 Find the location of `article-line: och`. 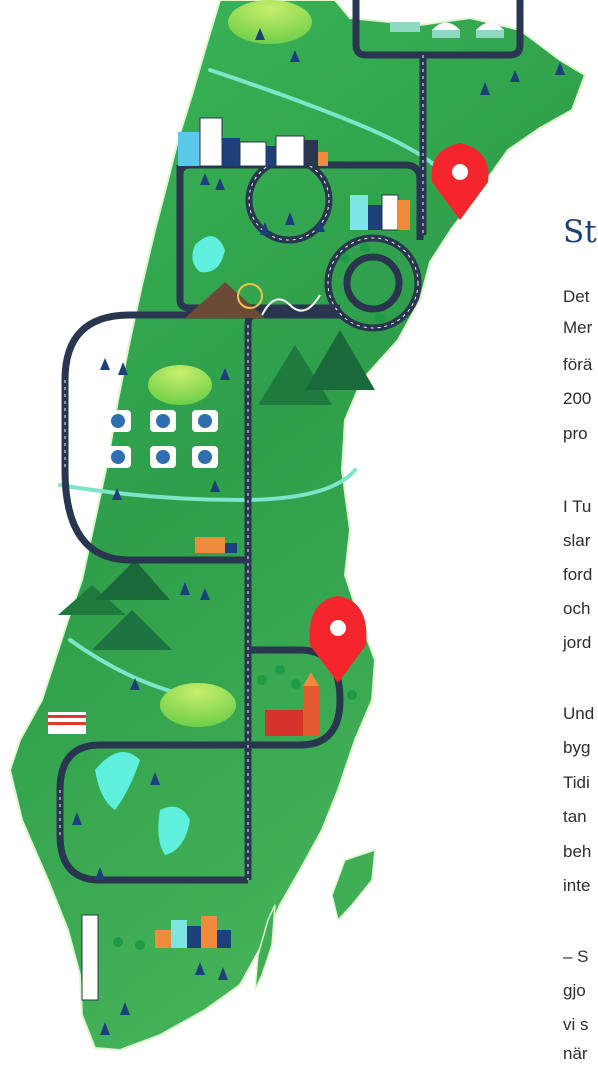

article-line: och is located at coordinates (577, 608).